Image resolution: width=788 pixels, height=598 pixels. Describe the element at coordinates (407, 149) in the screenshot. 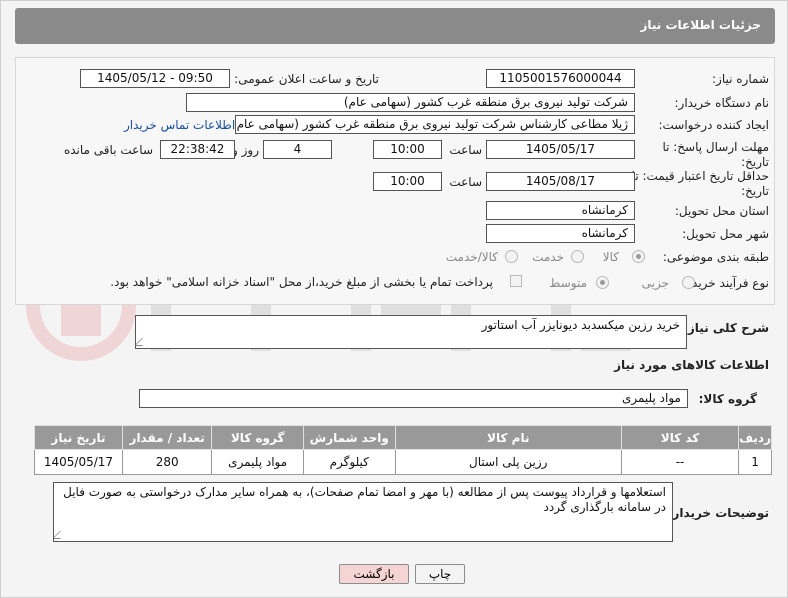

I see `reply-time-field: 10:00` at that location.